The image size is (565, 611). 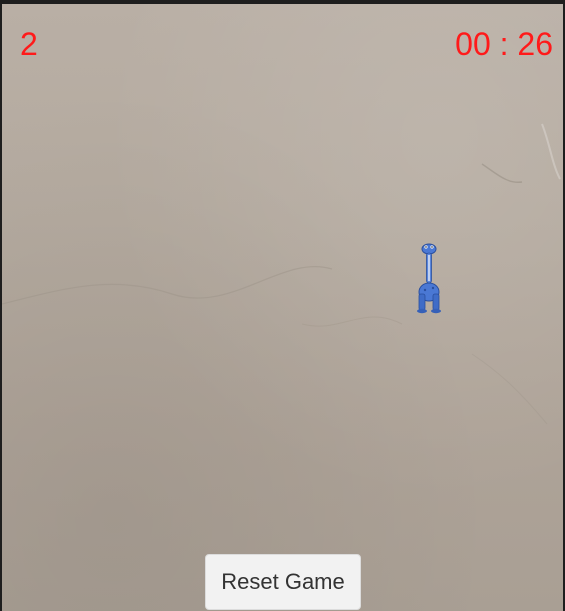 What do you see at coordinates (283, 582) in the screenshot?
I see `reset-game-button: Reset Game` at bounding box center [283, 582].